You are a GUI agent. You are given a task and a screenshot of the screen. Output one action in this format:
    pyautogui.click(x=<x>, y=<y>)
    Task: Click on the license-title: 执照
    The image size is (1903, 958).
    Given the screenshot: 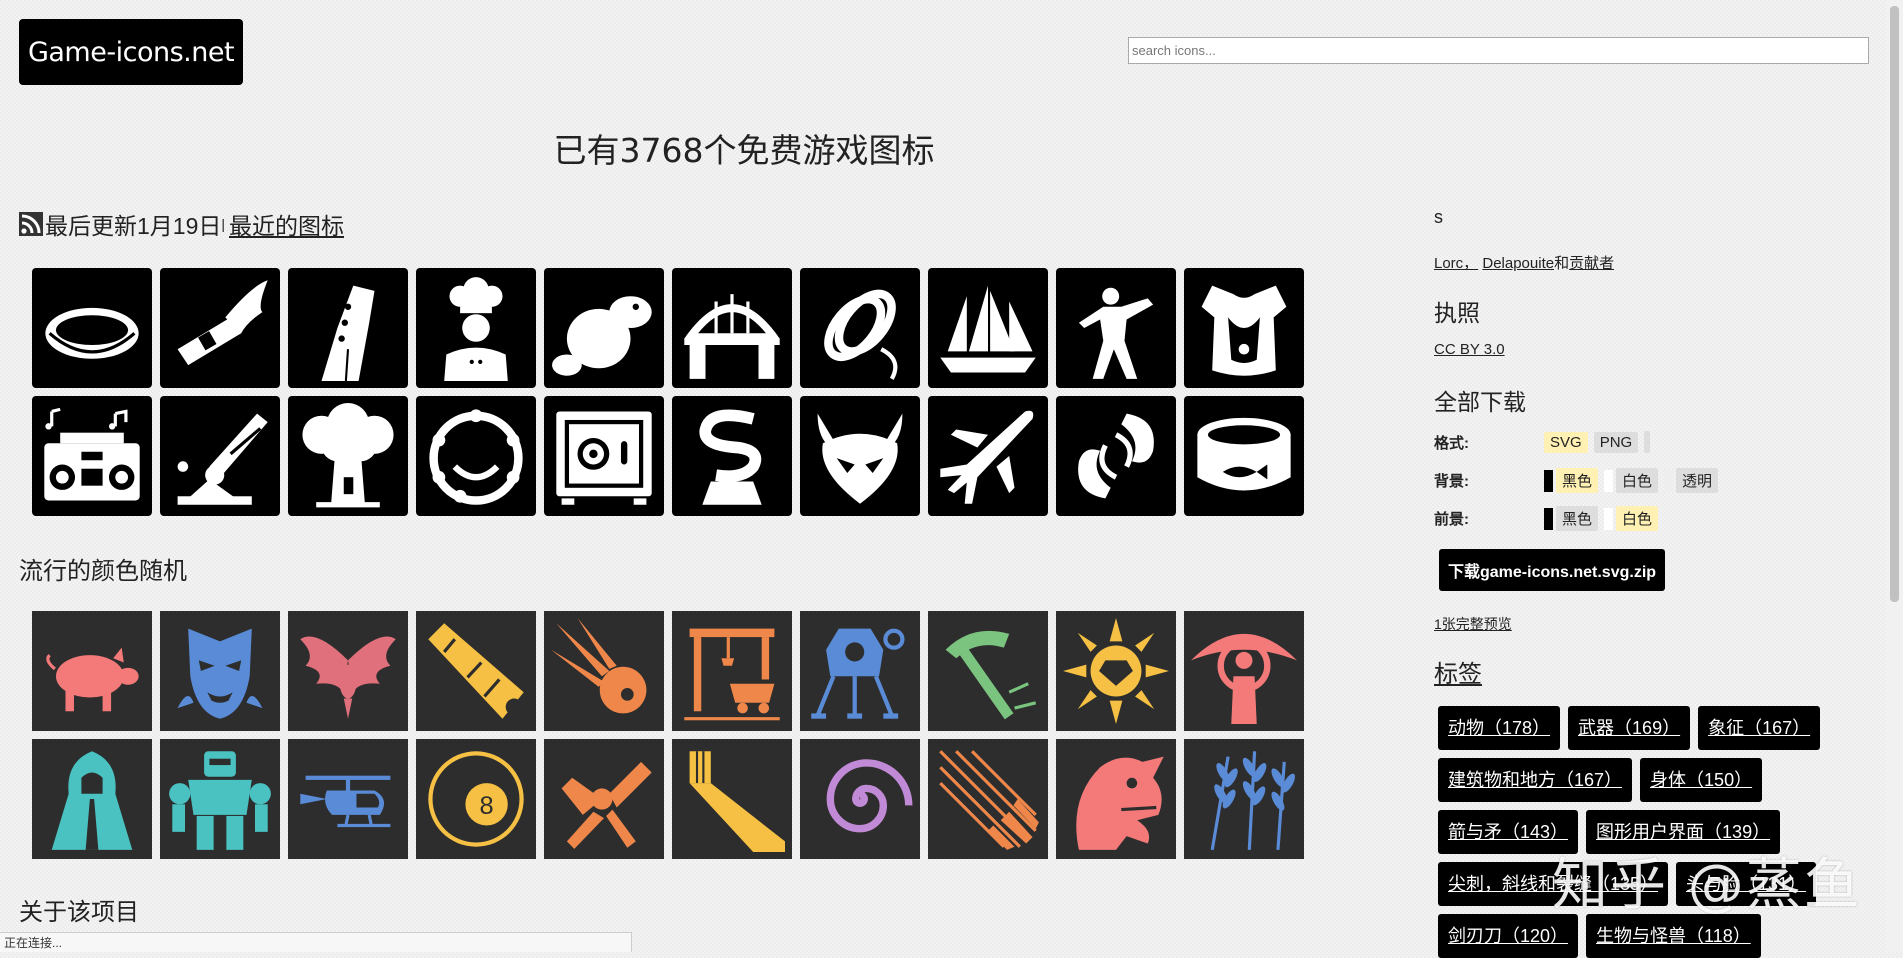 What is the action you would take?
    pyautogui.click(x=1457, y=314)
    